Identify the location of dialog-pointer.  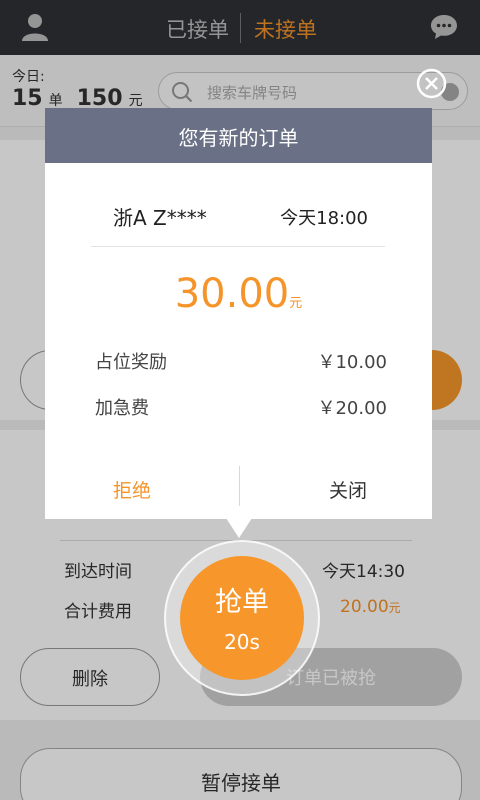
(239, 528).